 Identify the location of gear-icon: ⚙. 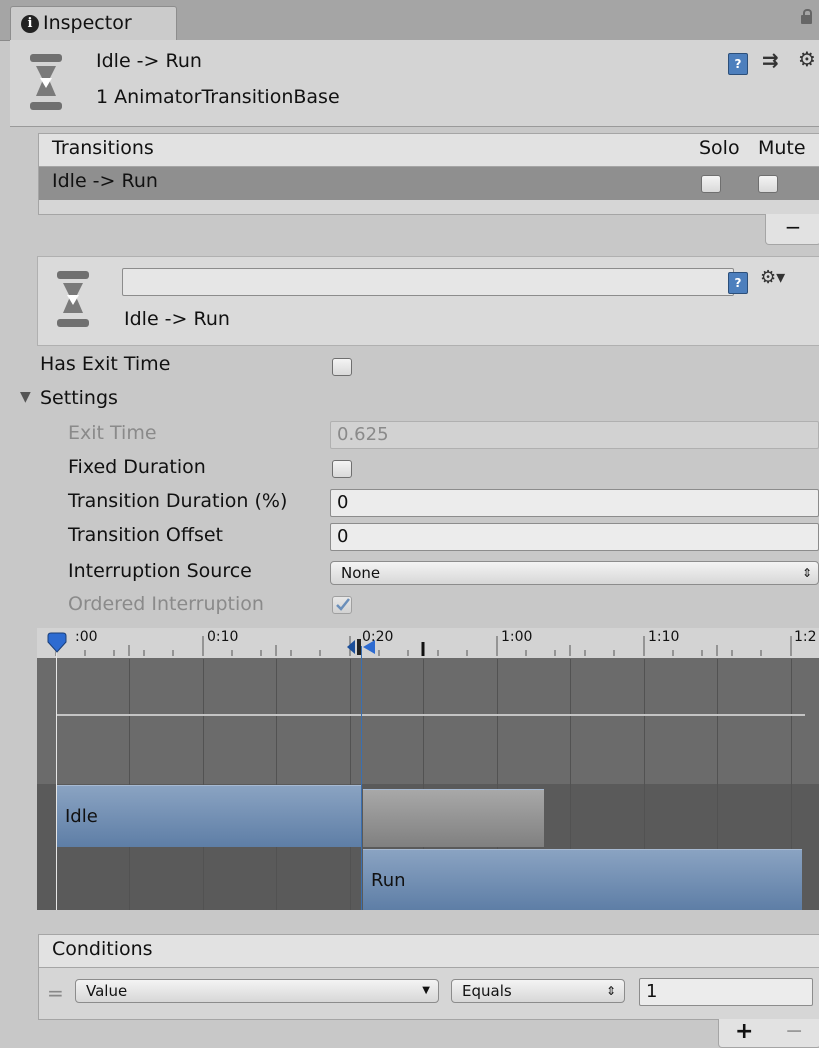
(807, 59).